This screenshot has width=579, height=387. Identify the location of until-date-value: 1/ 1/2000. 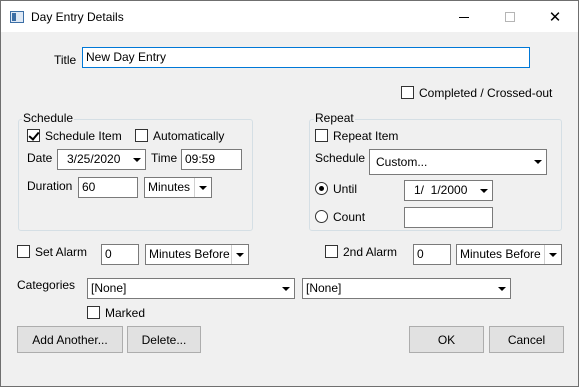
(441, 190).